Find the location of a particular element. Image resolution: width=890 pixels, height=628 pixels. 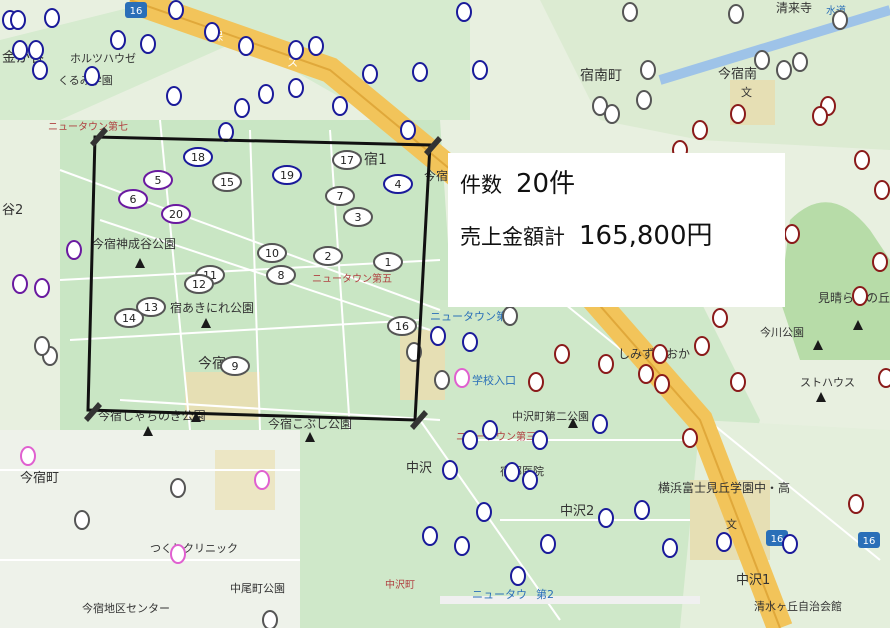

numbered-marker: 2 is located at coordinates (328, 256).